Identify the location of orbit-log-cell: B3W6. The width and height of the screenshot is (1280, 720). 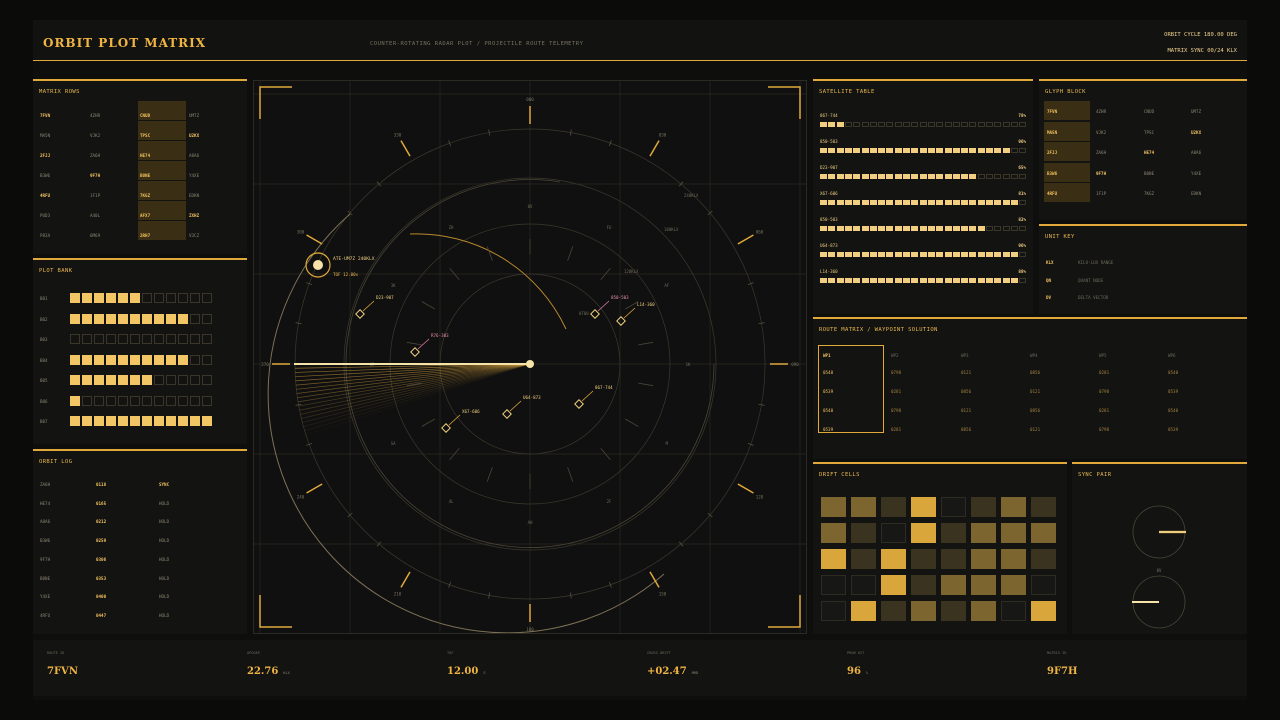
(45, 541).